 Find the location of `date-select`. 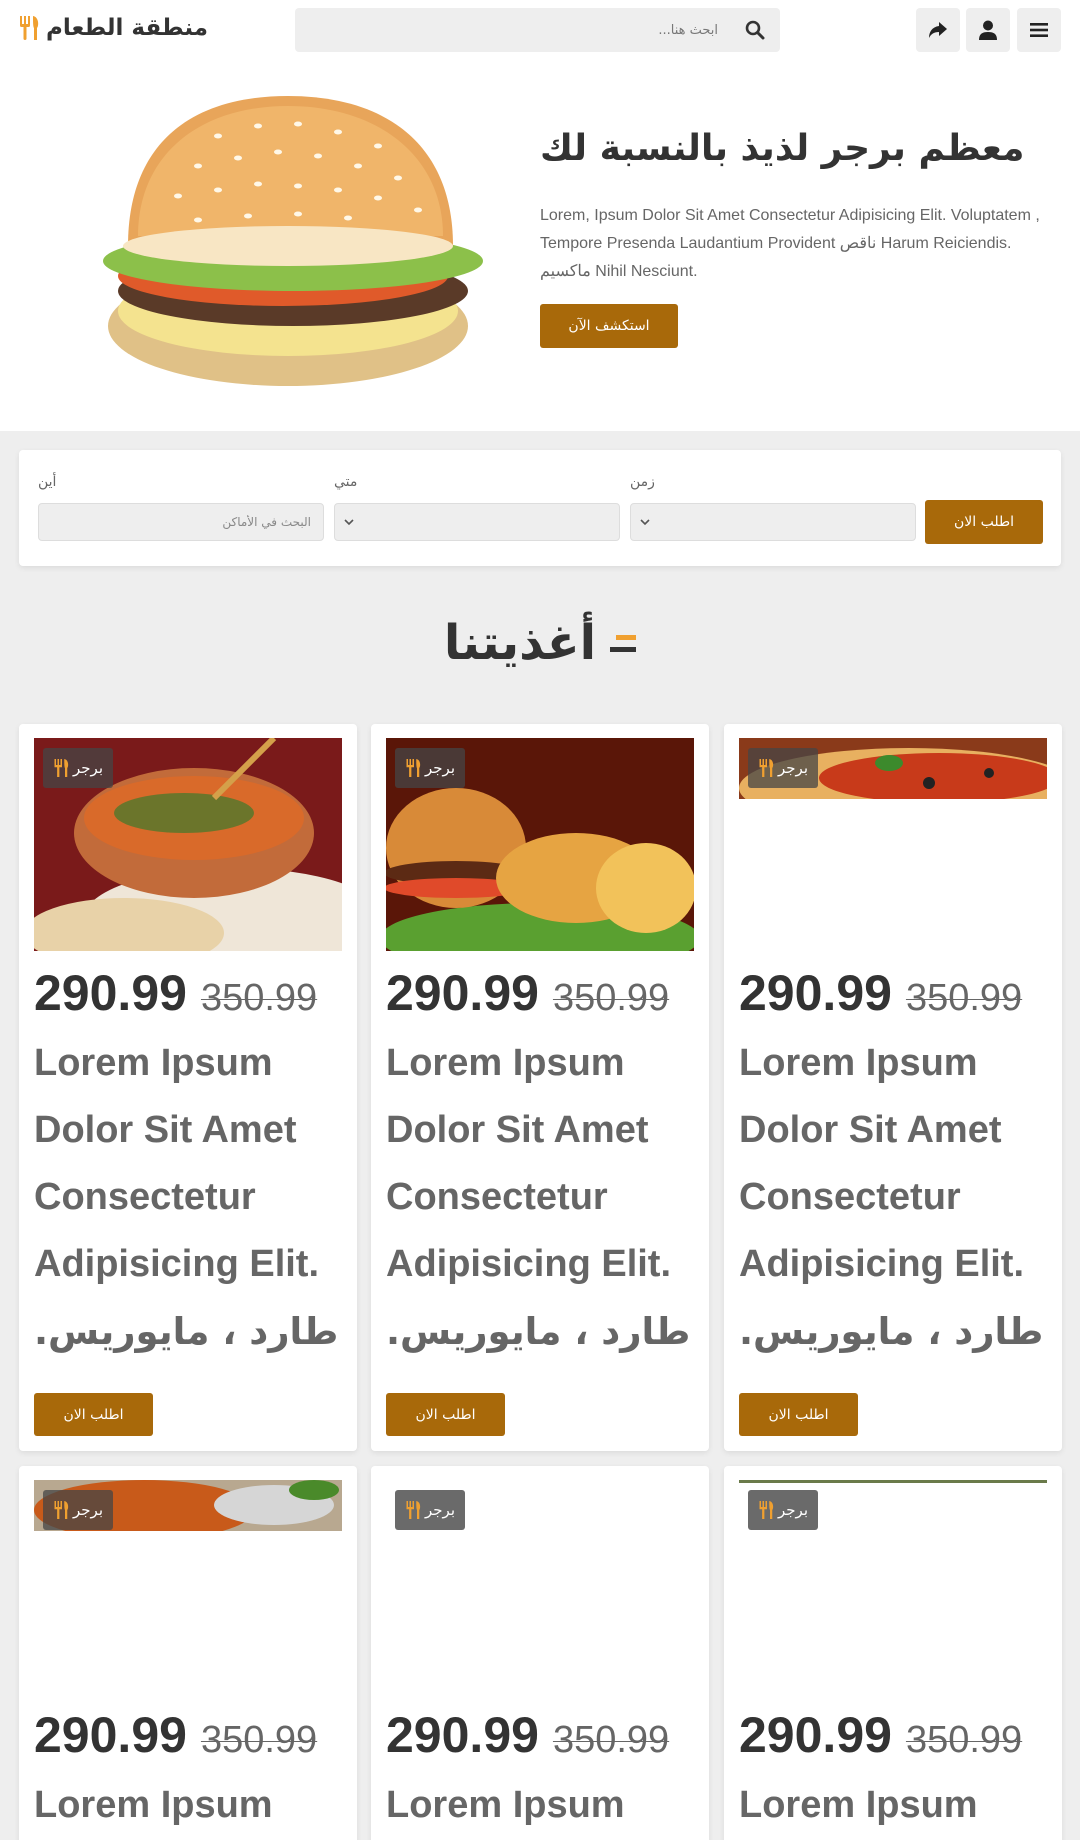

date-select is located at coordinates (477, 522).